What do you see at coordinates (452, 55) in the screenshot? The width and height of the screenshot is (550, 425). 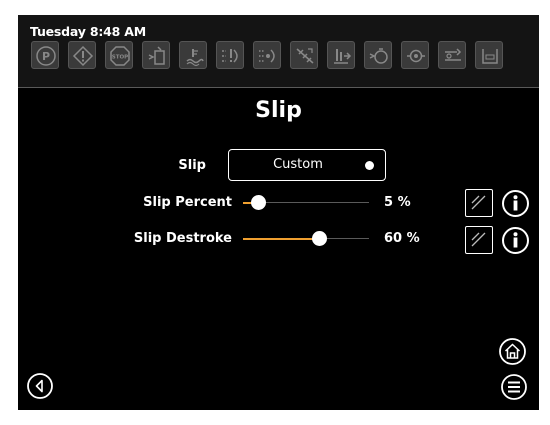 I see `transmission-icon` at bounding box center [452, 55].